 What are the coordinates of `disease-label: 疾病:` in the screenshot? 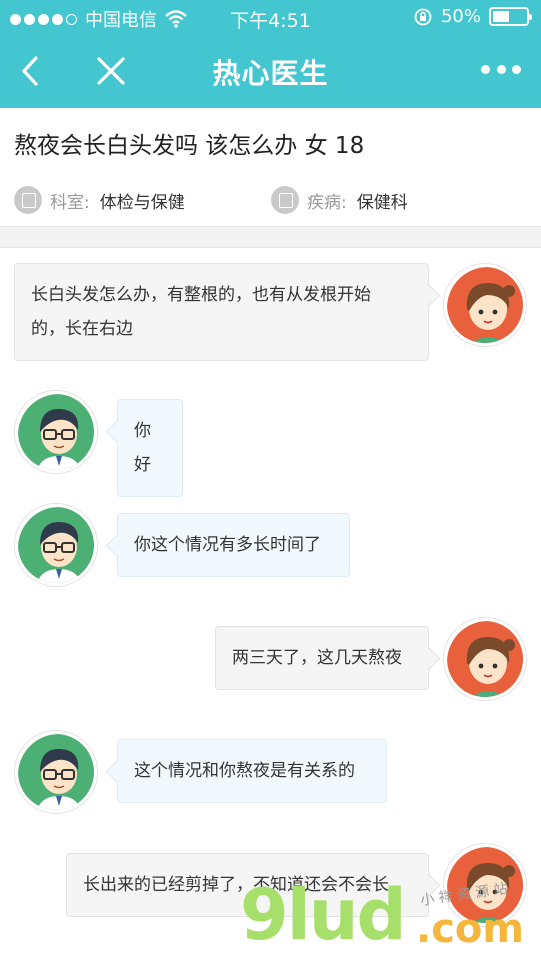 It's located at (327, 202).